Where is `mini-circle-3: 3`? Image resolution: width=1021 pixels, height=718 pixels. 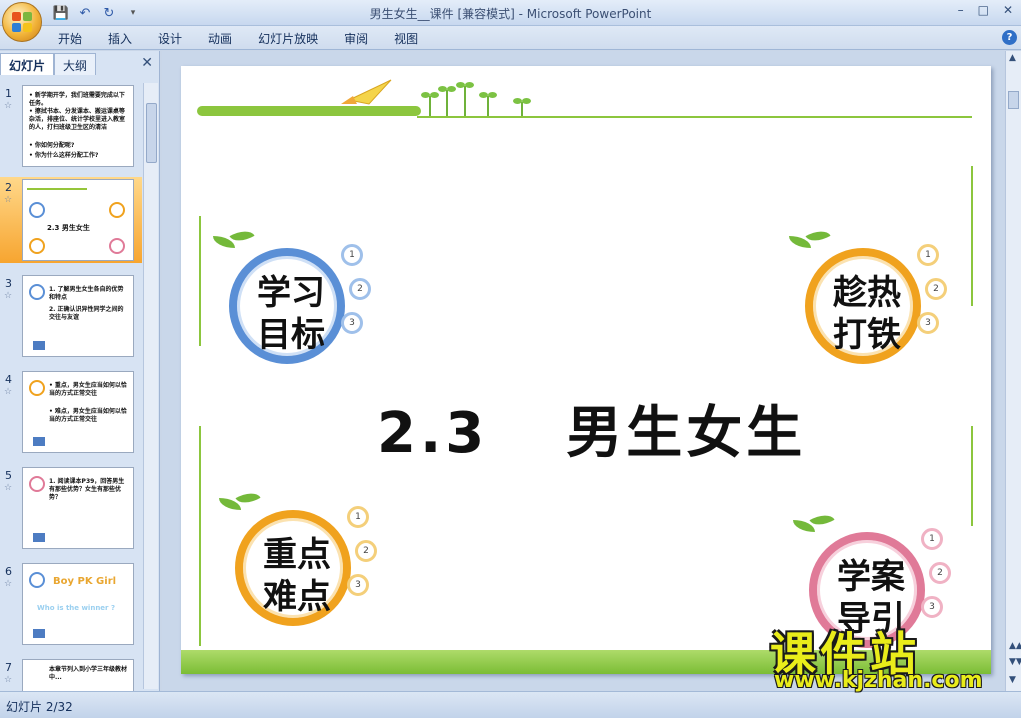 mini-circle-3: 3 is located at coordinates (932, 607).